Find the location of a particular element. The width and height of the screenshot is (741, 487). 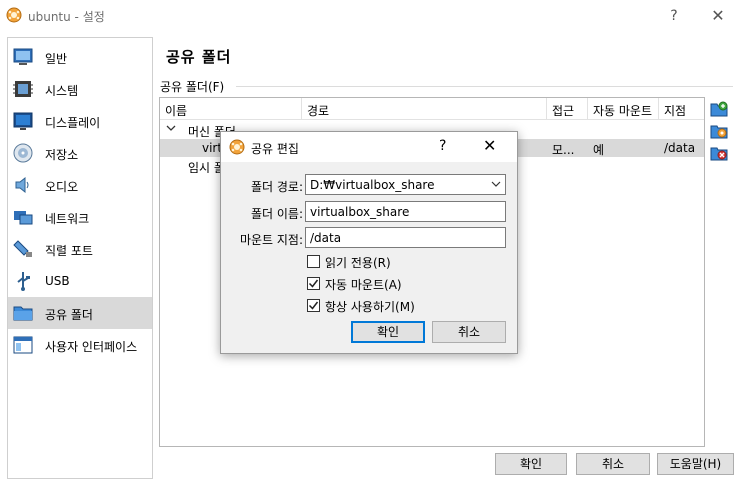

help-button: 도움말(H) is located at coordinates (695, 464).